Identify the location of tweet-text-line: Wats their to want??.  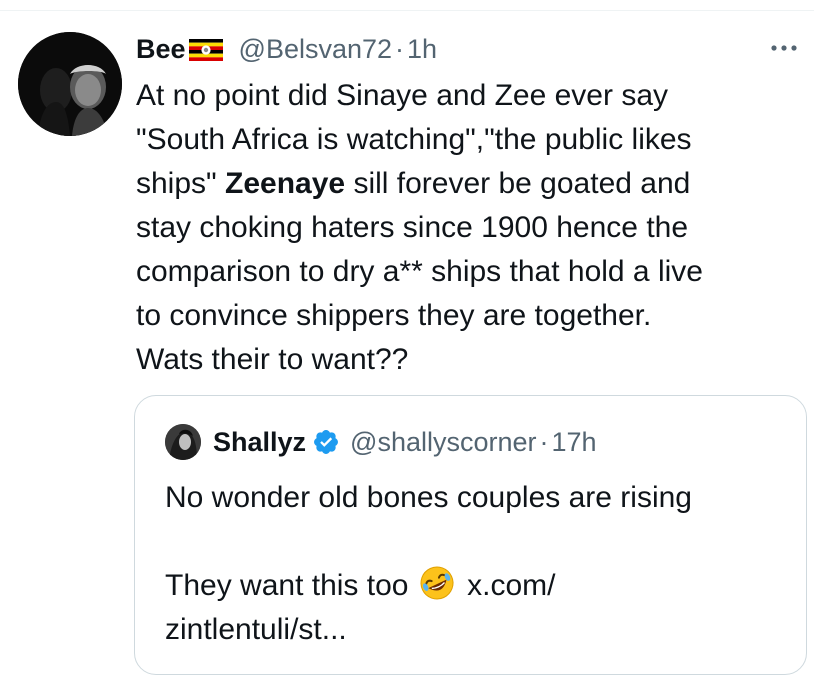
(272, 359).